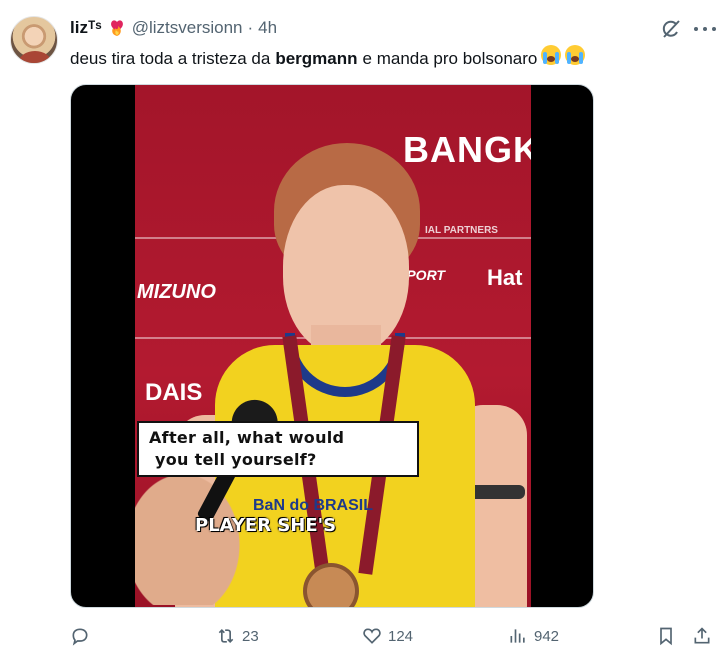  Describe the element at coordinates (467, 149) in the screenshot. I see `banner-bangk: BANGK` at that location.